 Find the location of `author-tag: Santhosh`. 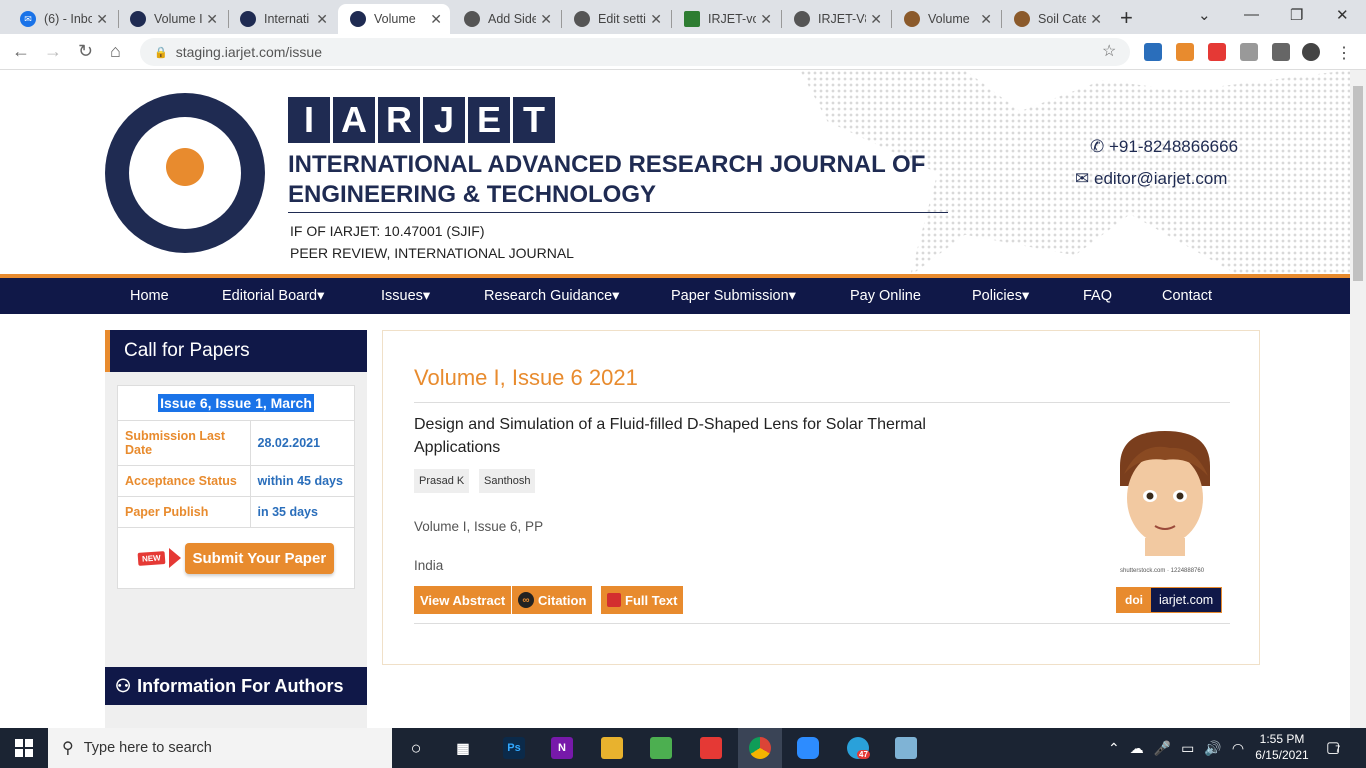

author-tag: Santhosh is located at coordinates (507, 481).